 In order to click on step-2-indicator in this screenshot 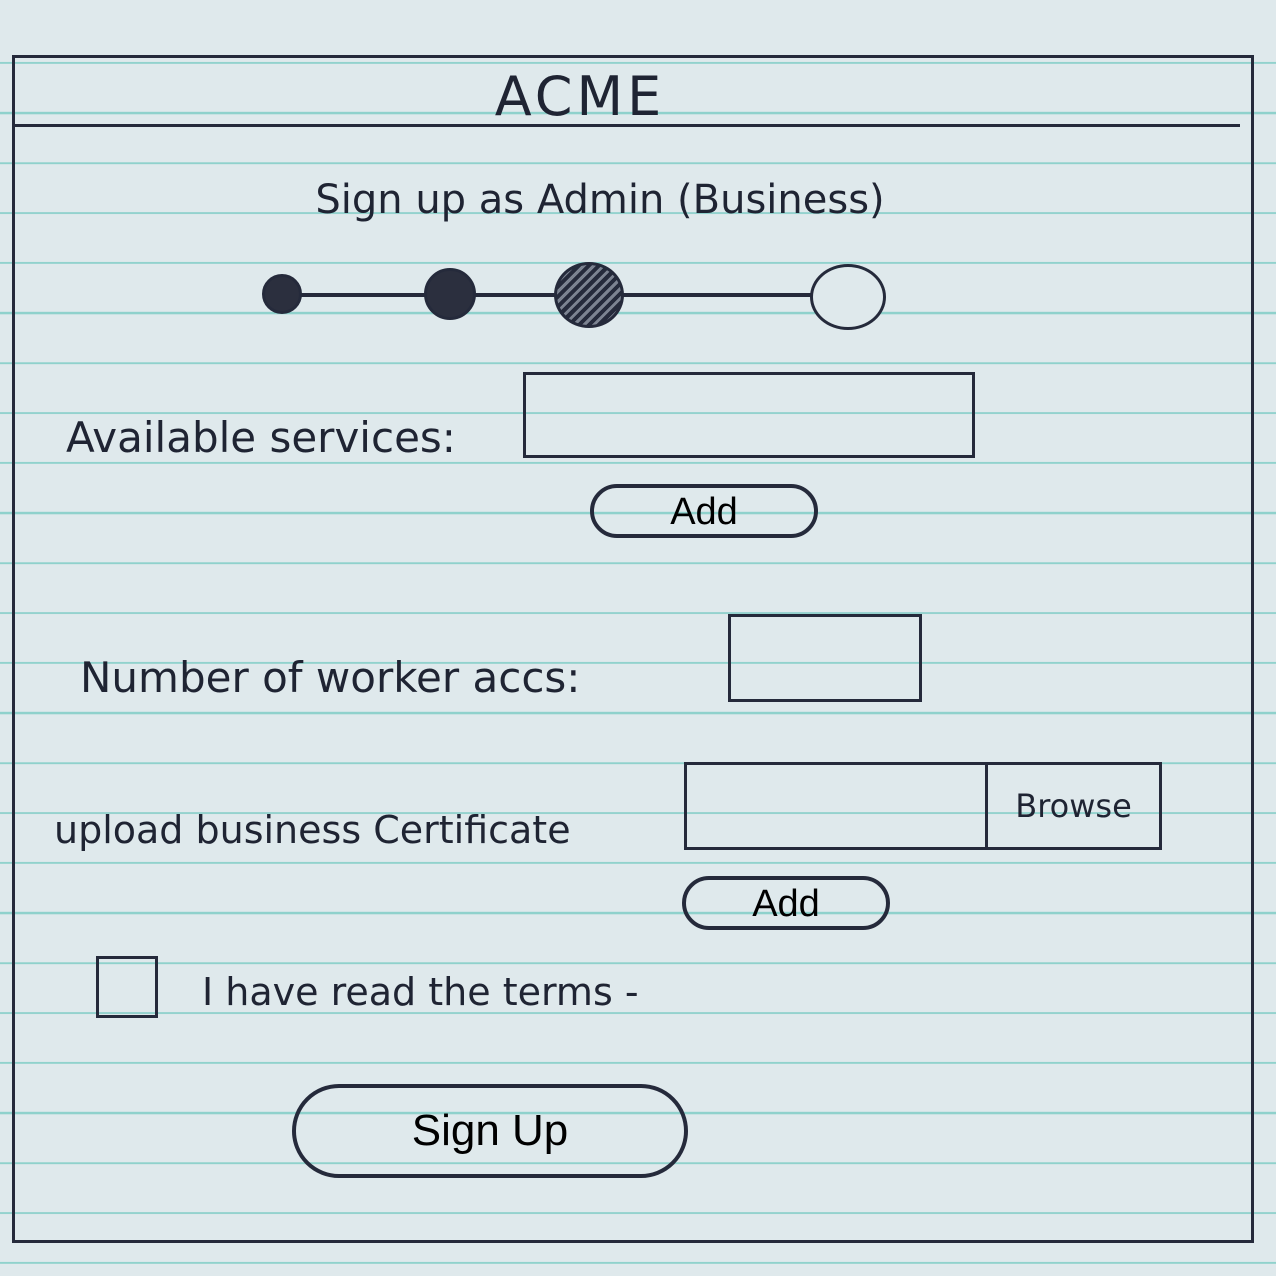, I will do `click(450, 294)`.